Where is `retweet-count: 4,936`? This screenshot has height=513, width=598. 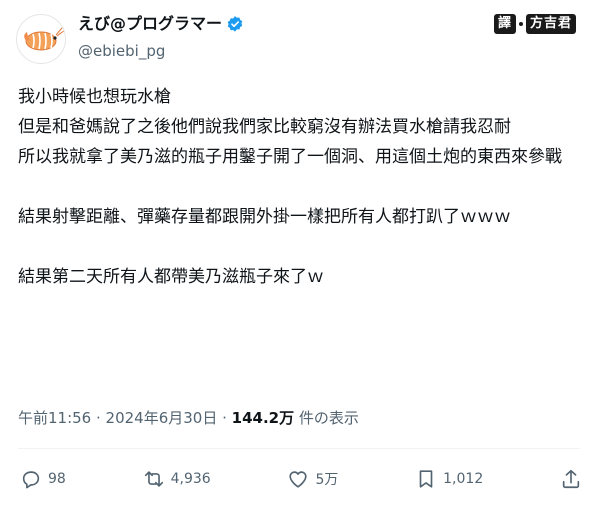
retweet-count: 4,936 is located at coordinates (190, 479).